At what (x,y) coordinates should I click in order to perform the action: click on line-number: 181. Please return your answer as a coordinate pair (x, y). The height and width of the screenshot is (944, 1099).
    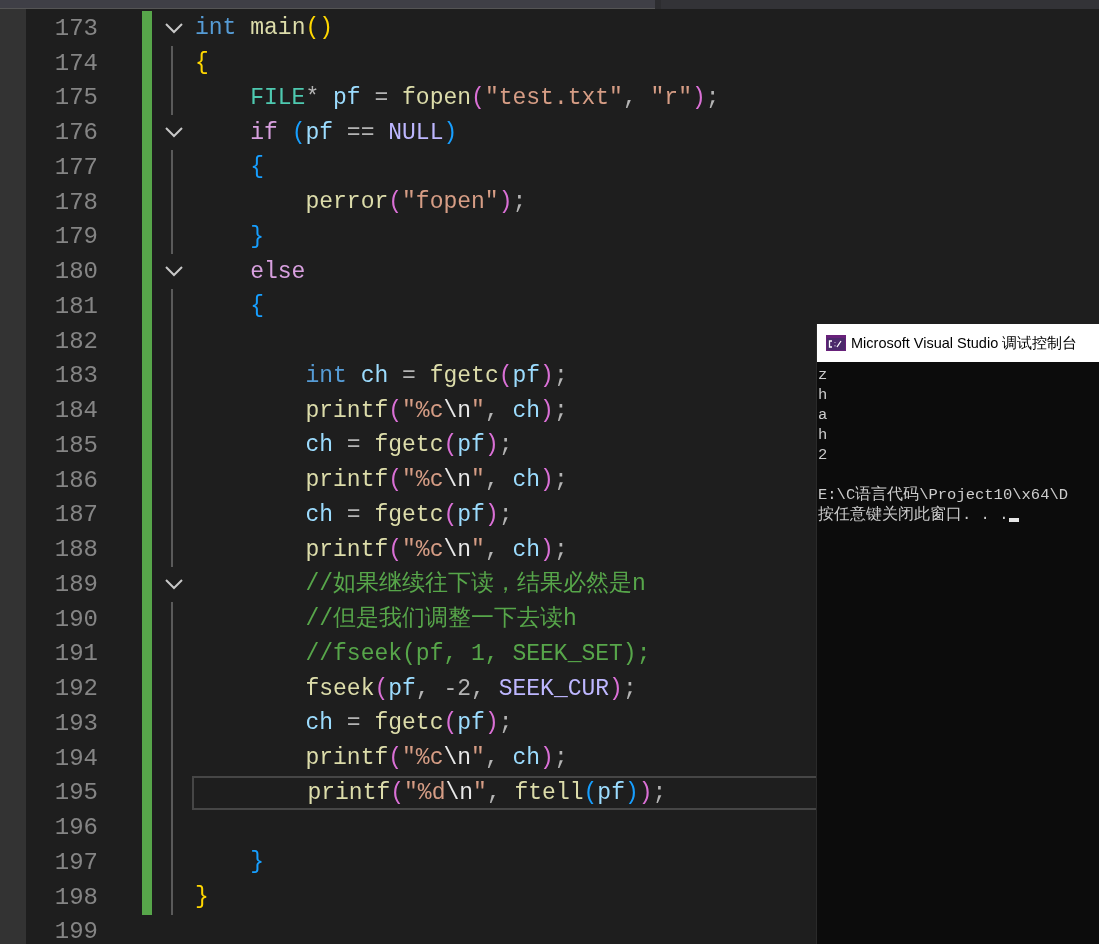
    Looking at the image, I should click on (75, 306).